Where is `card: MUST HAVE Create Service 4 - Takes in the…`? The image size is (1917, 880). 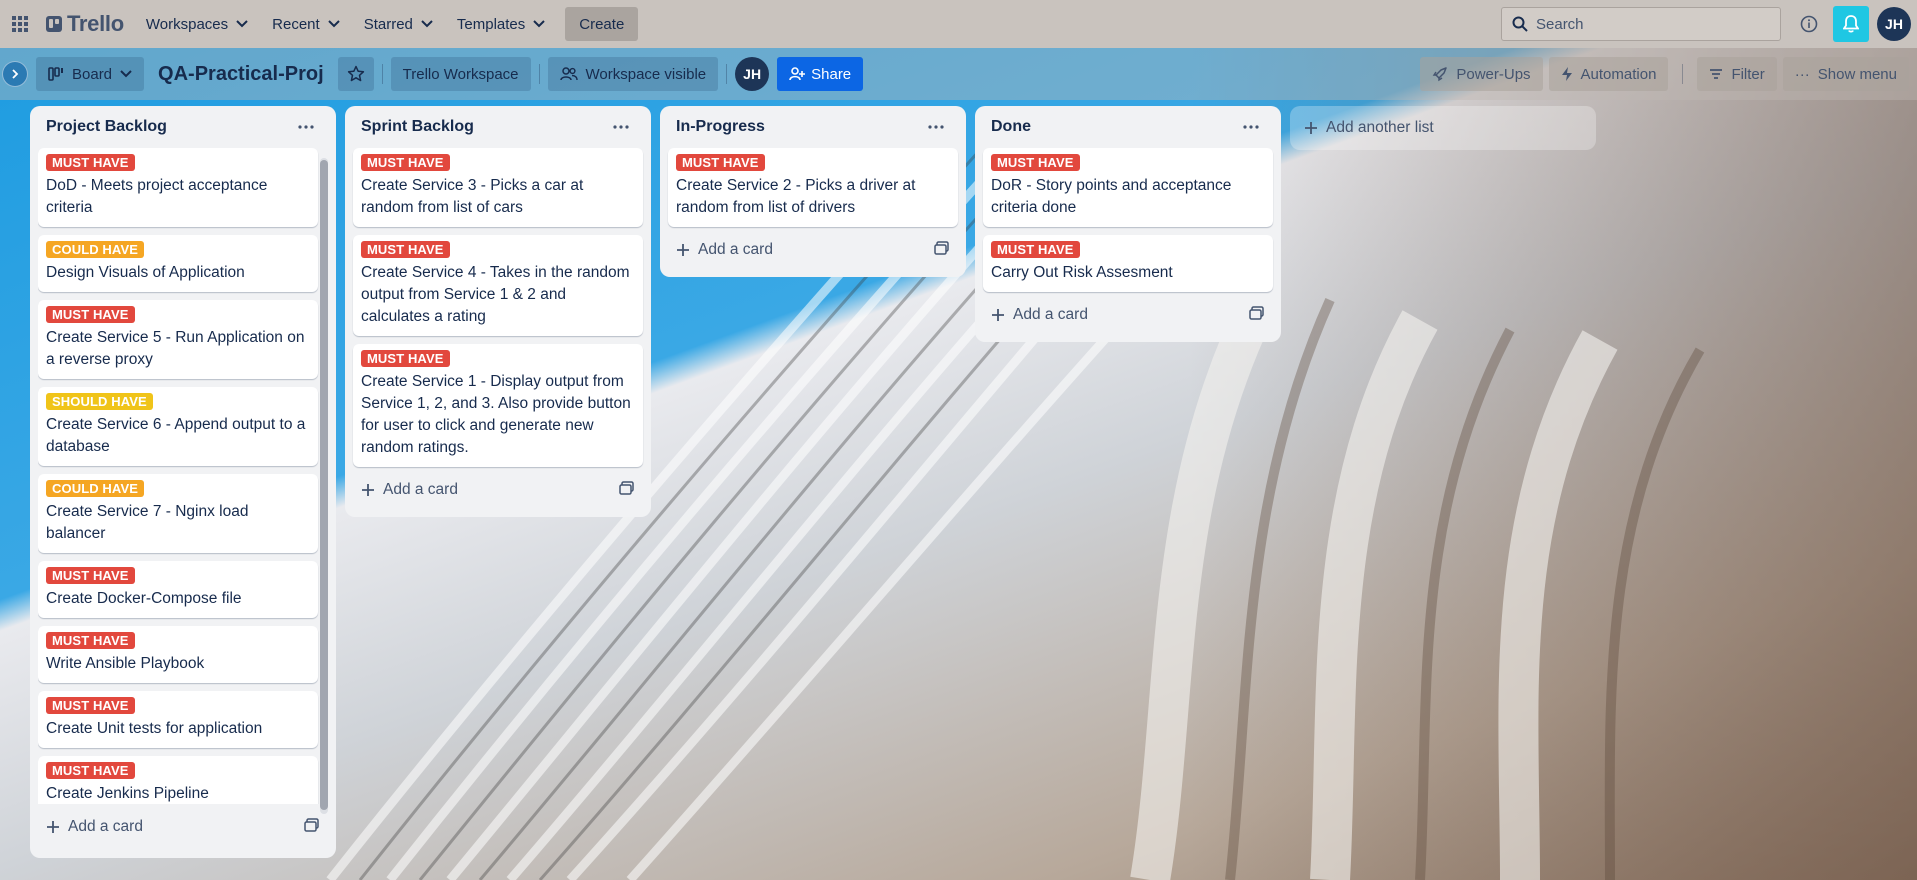
card: MUST HAVE Create Service 4 - Takes in the… is located at coordinates (498, 285).